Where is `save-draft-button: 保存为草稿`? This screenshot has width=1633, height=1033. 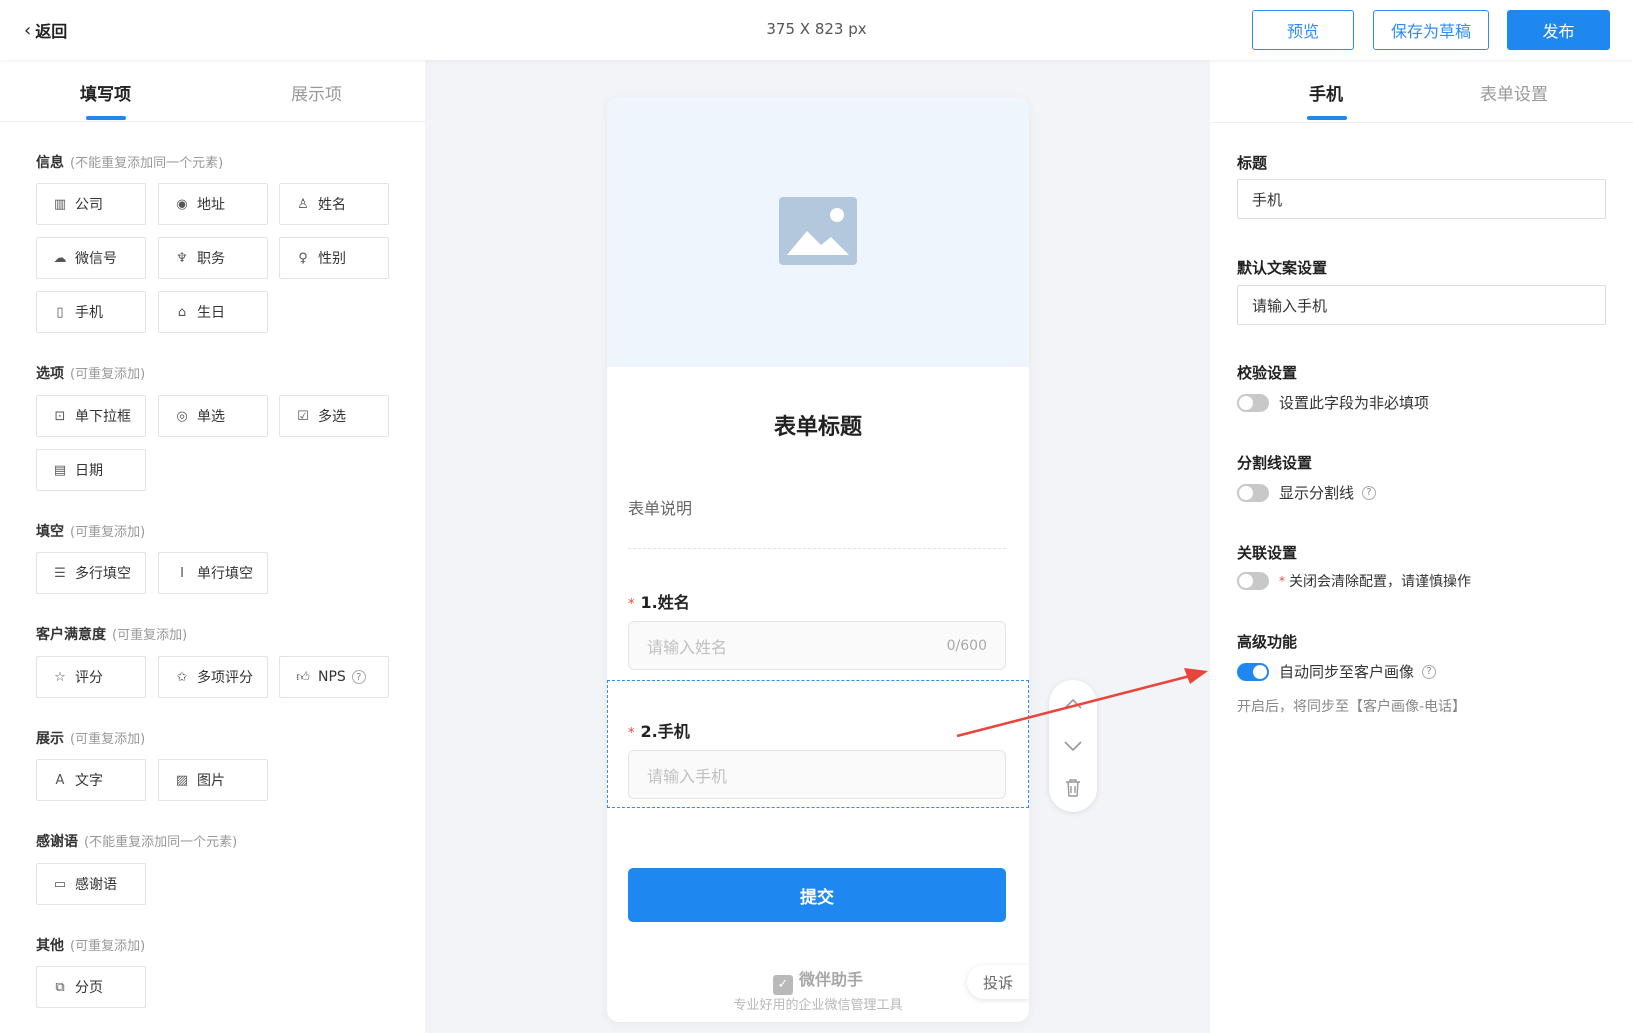
save-draft-button: 保存为草稿 is located at coordinates (1431, 30).